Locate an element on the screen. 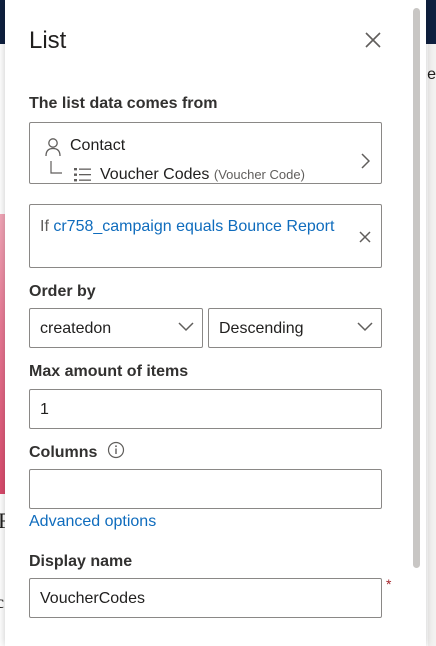 This screenshot has height=646, width=436. background-text-fragment: c is located at coordinates (2, 602).